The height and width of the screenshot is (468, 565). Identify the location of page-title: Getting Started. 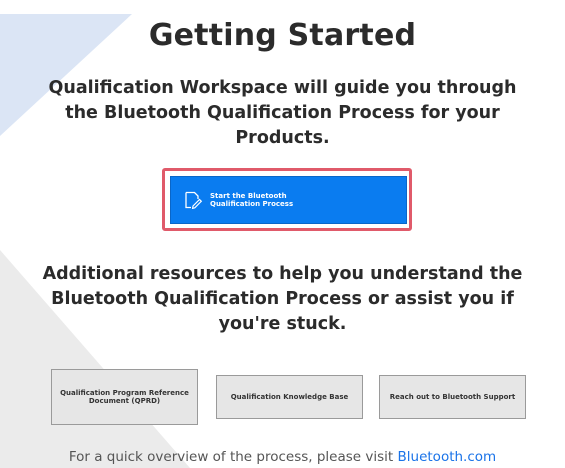
(282, 35).